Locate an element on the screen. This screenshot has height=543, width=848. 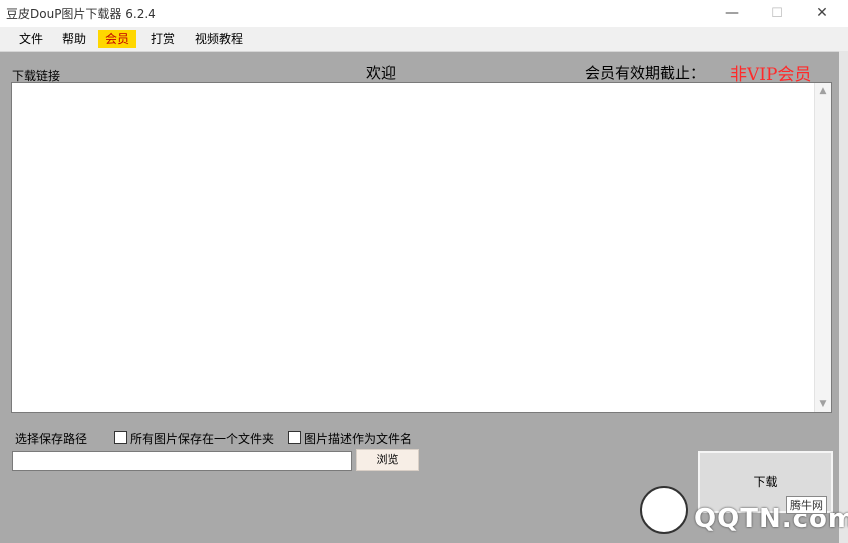
desc-filename-checkbox is located at coordinates (294, 437).